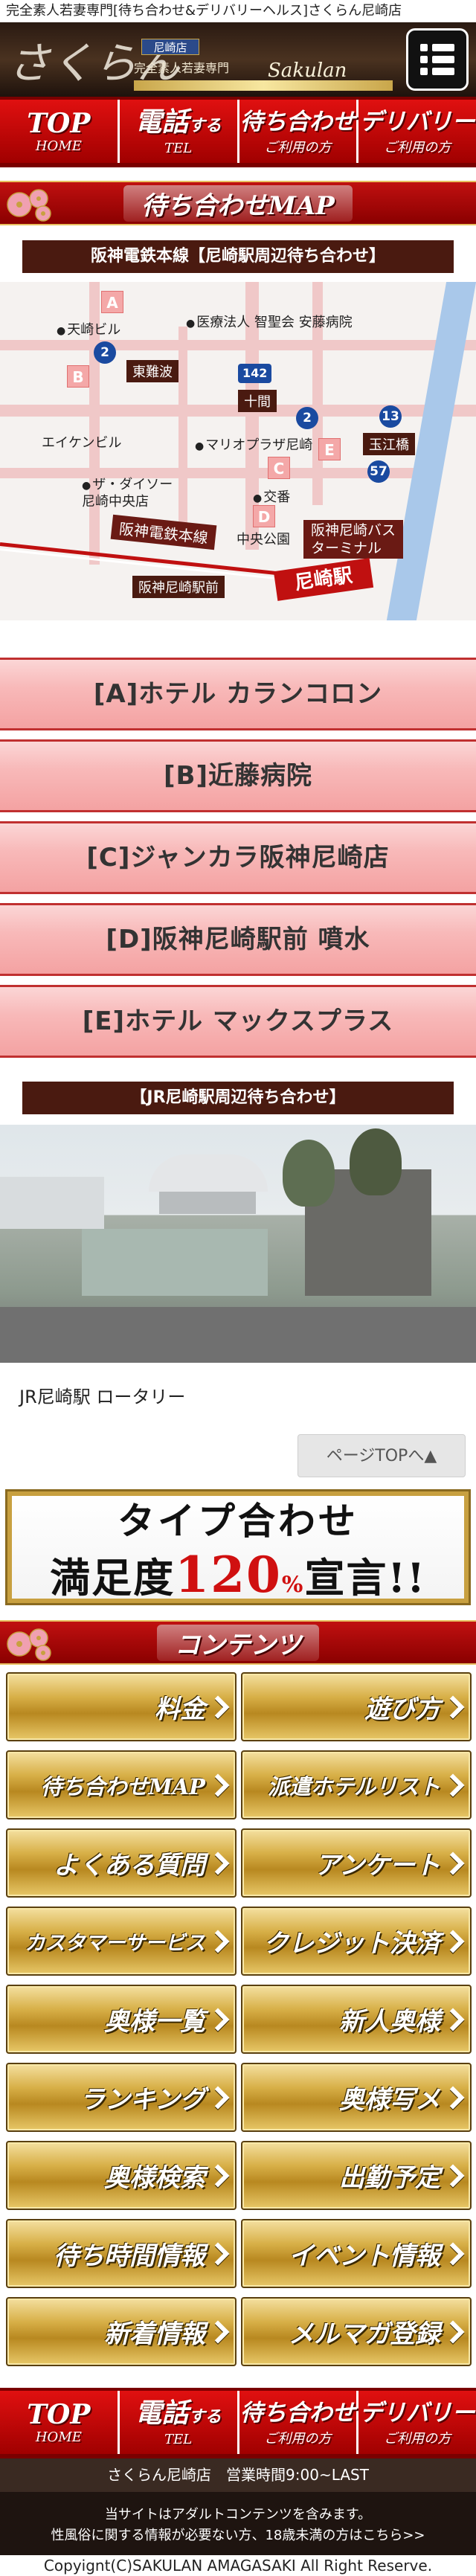  What do you see at coordinates (112, 302) in the screenshot?
I see `map-marker-a: A` at bounding box center [112, 302].